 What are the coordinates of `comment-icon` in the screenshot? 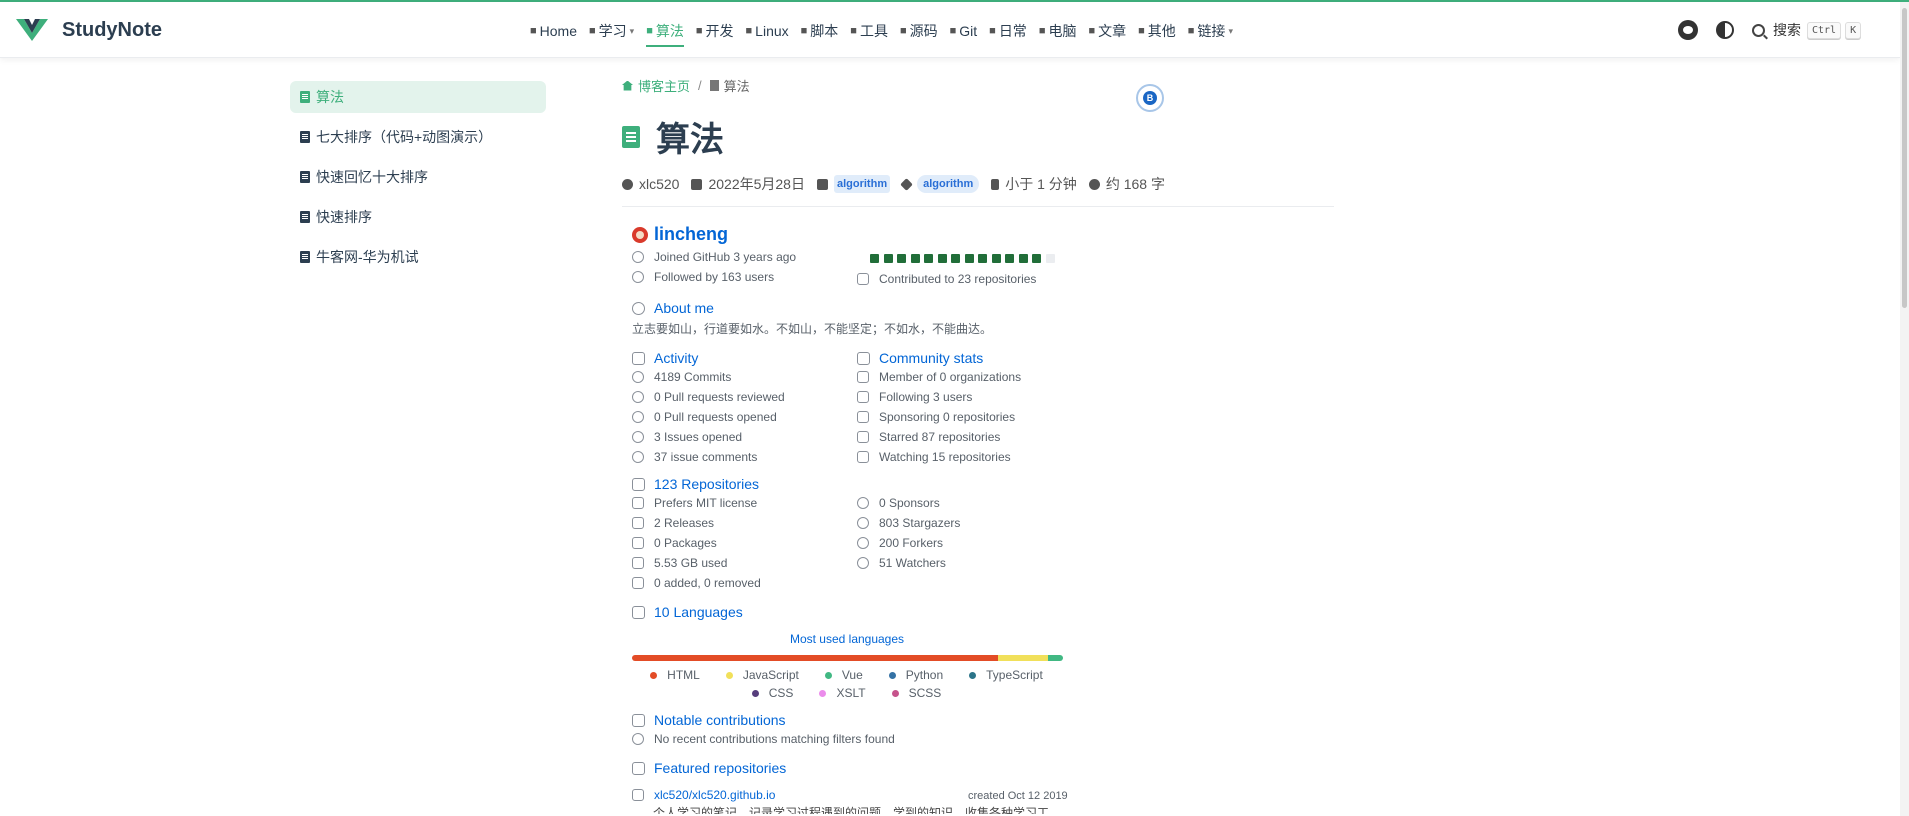 It's located at (638, 457).